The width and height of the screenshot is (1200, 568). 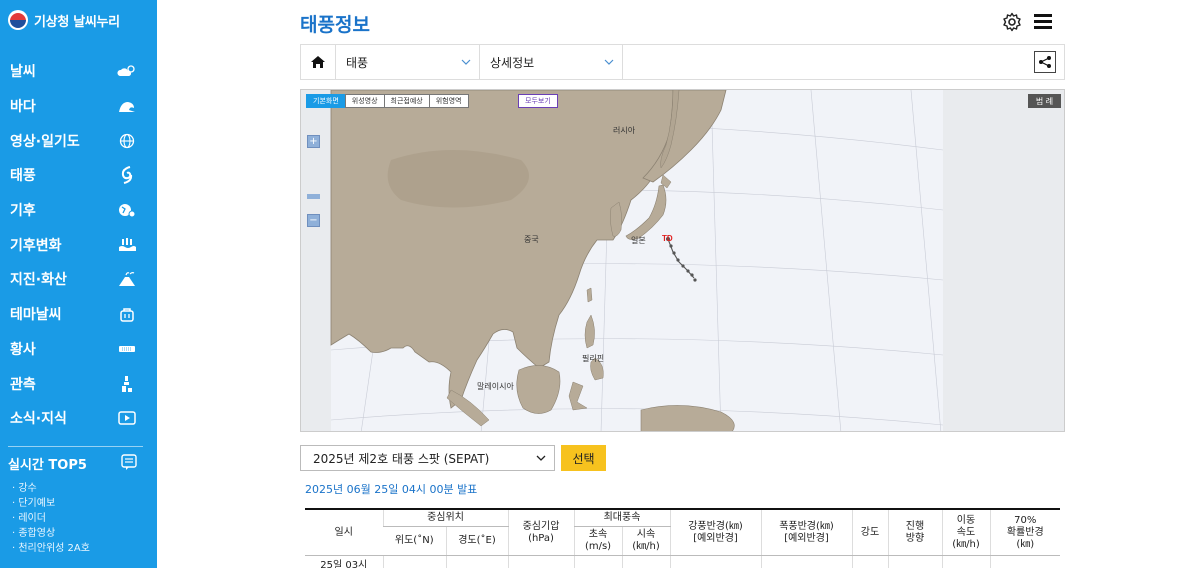 I want to click on col-direction: 진행 방향, so click(x=914, y=532).